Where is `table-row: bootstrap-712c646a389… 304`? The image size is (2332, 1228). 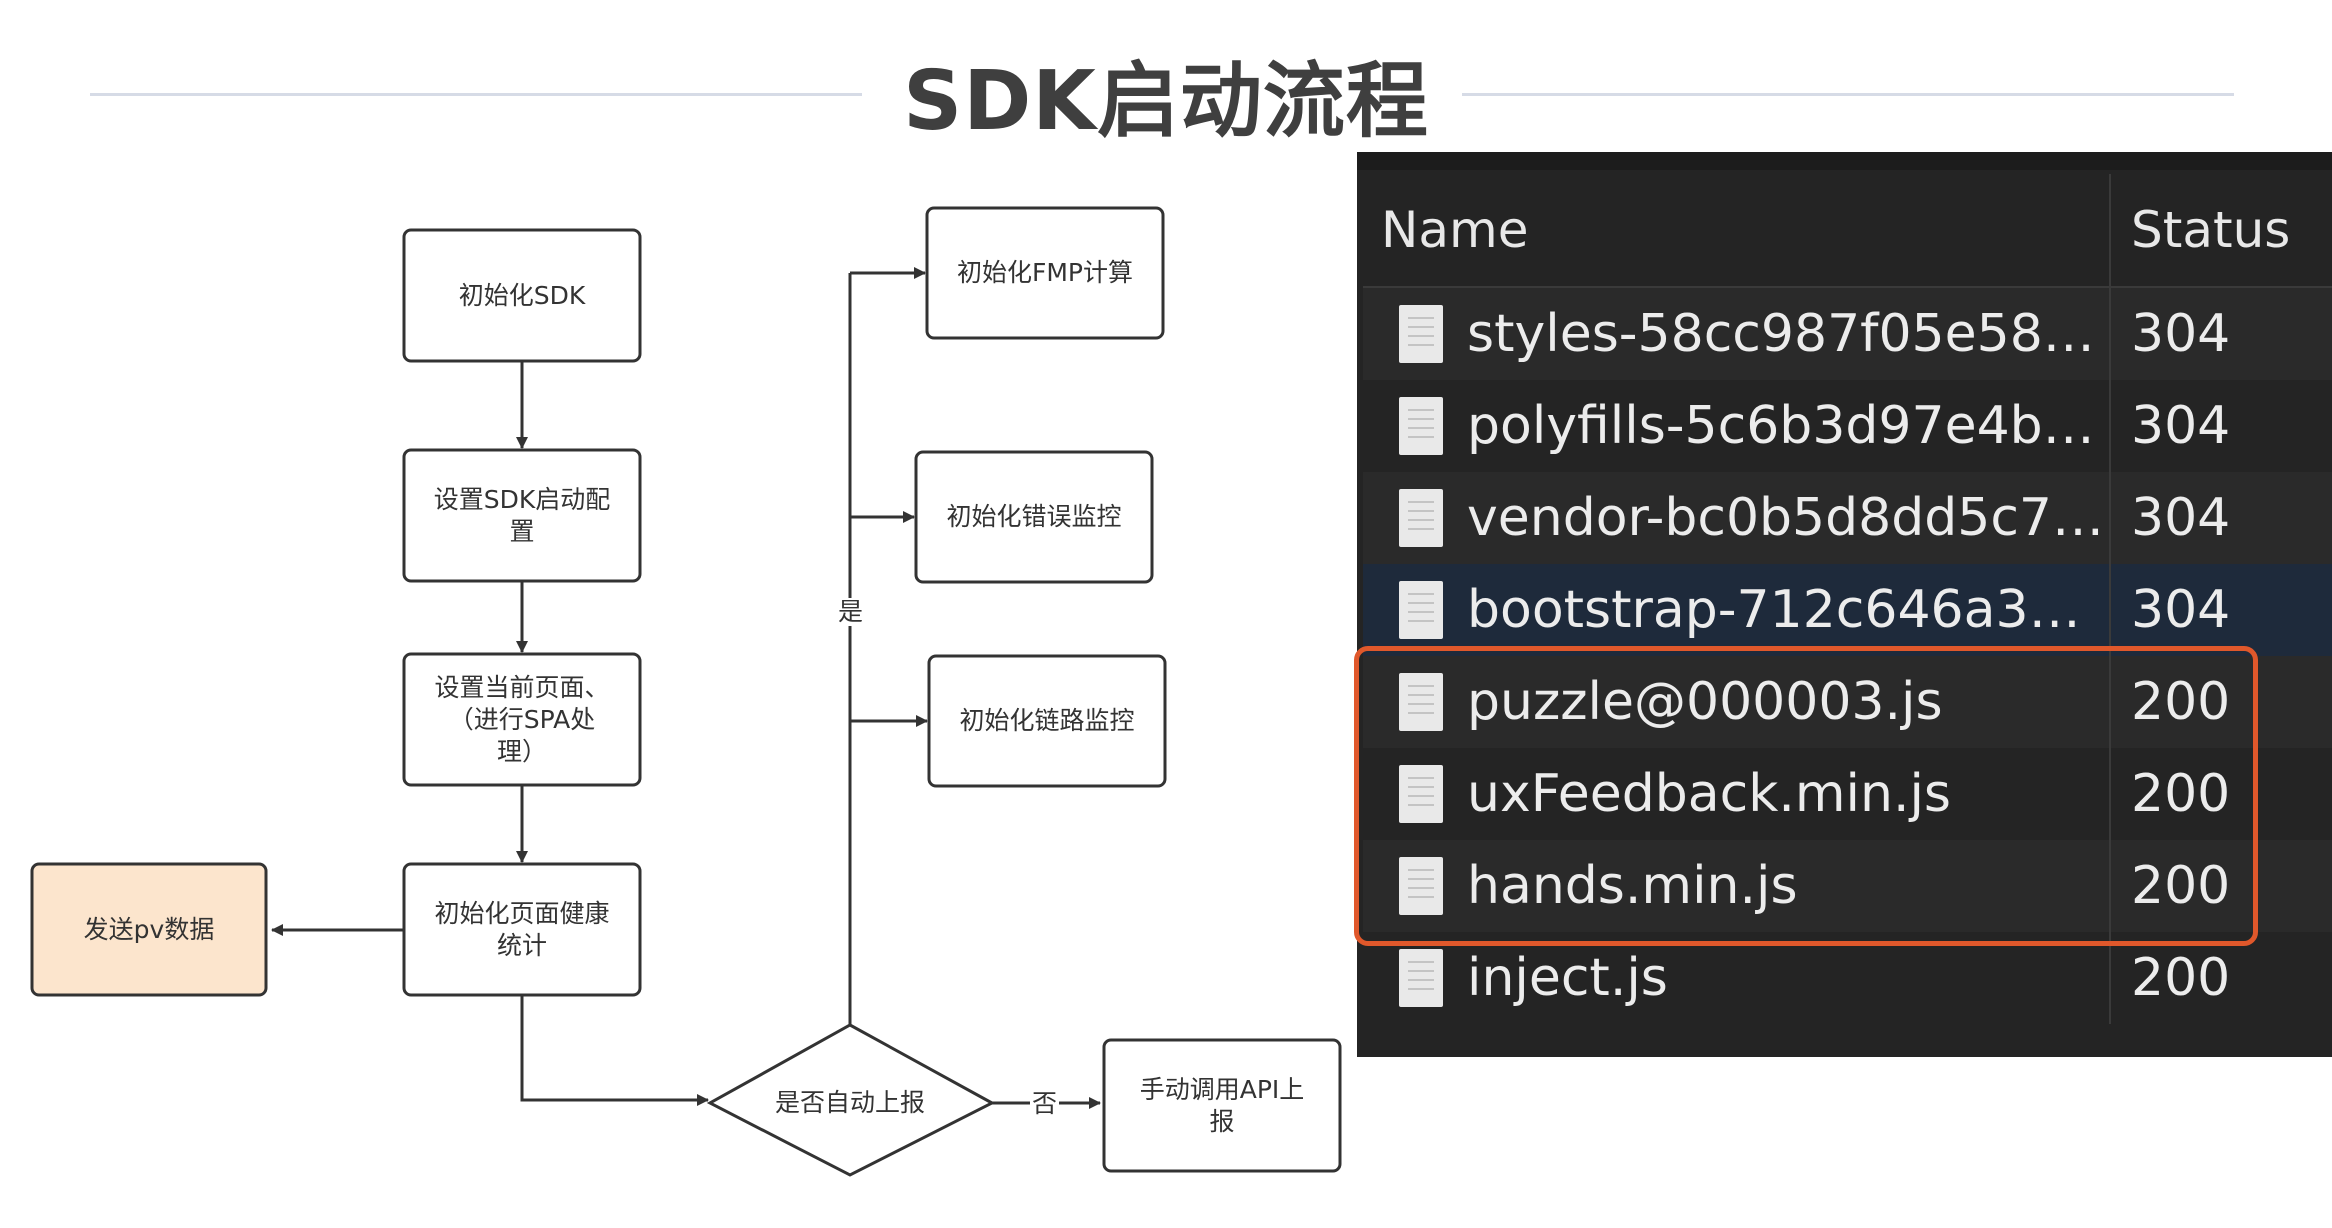
table-row: bootstrap-712c646a389… 304 is located at coordinates (1847, 610).